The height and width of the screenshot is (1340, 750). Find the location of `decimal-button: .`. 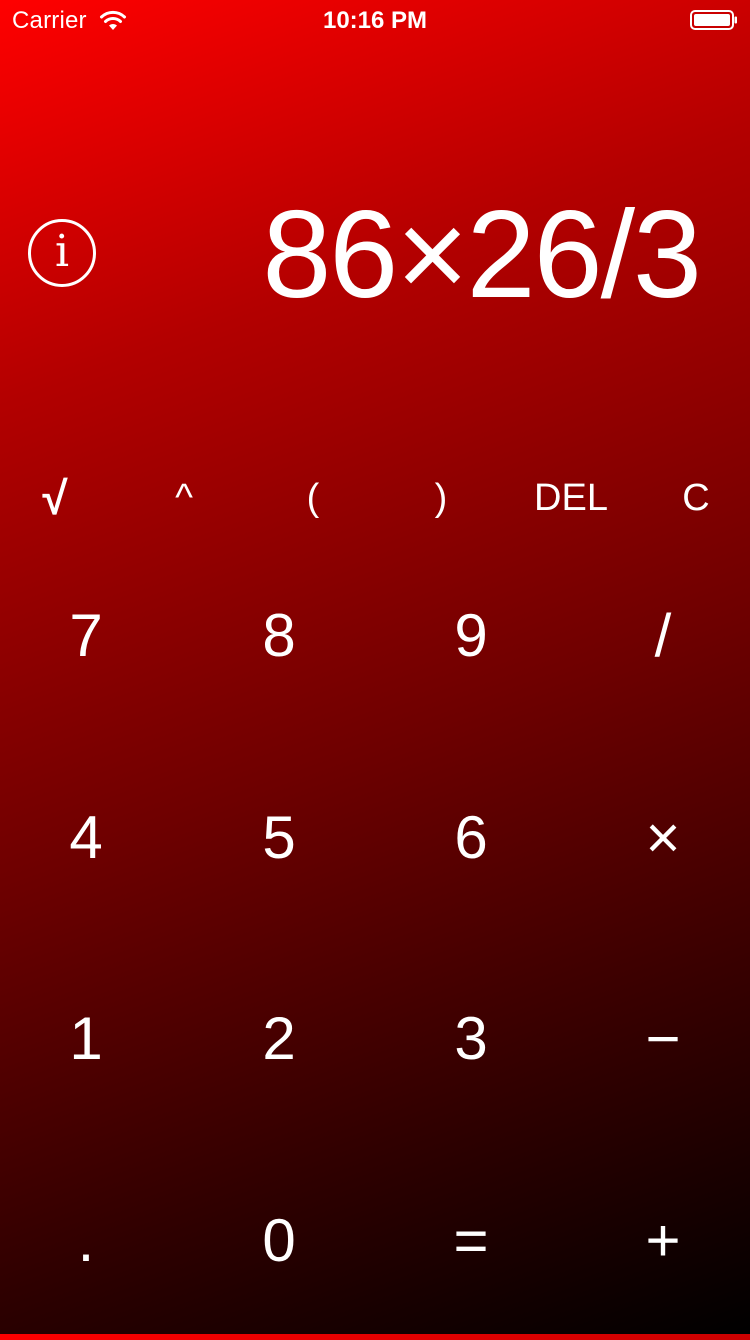

decimal-button: . is located at coordinates (86, 1240).